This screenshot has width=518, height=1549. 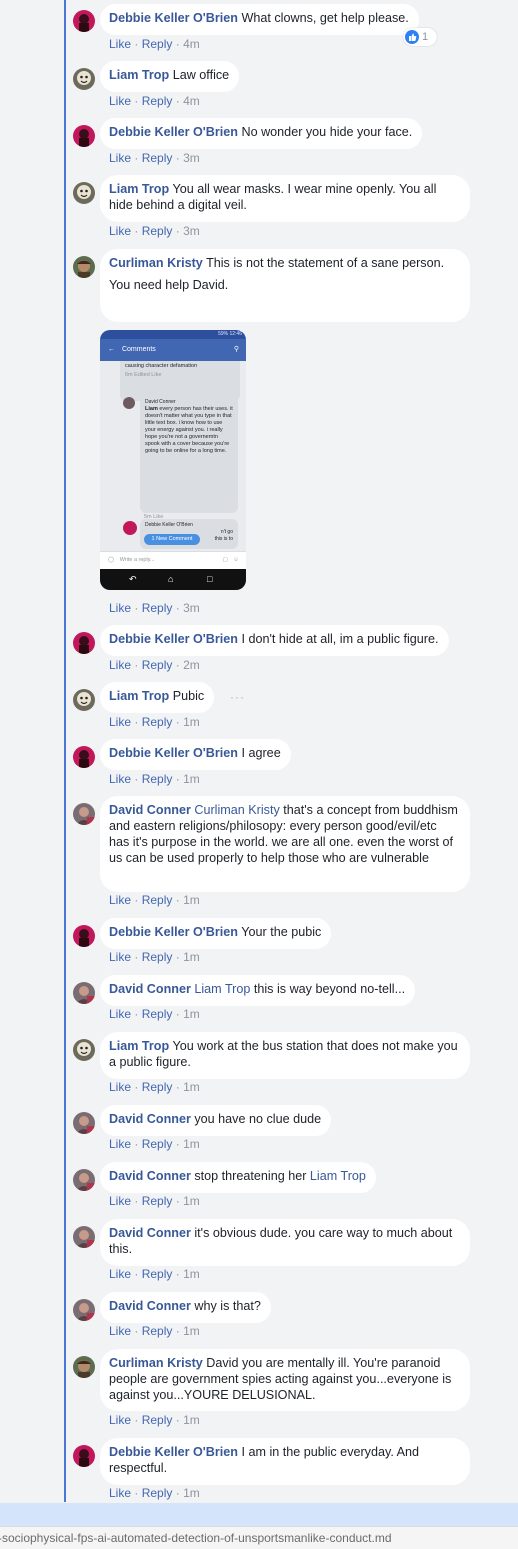 What do you see at coordinates (420, 37) in the screenshot?
I see `reaction-count: 1` at bounding box center [420, 37].